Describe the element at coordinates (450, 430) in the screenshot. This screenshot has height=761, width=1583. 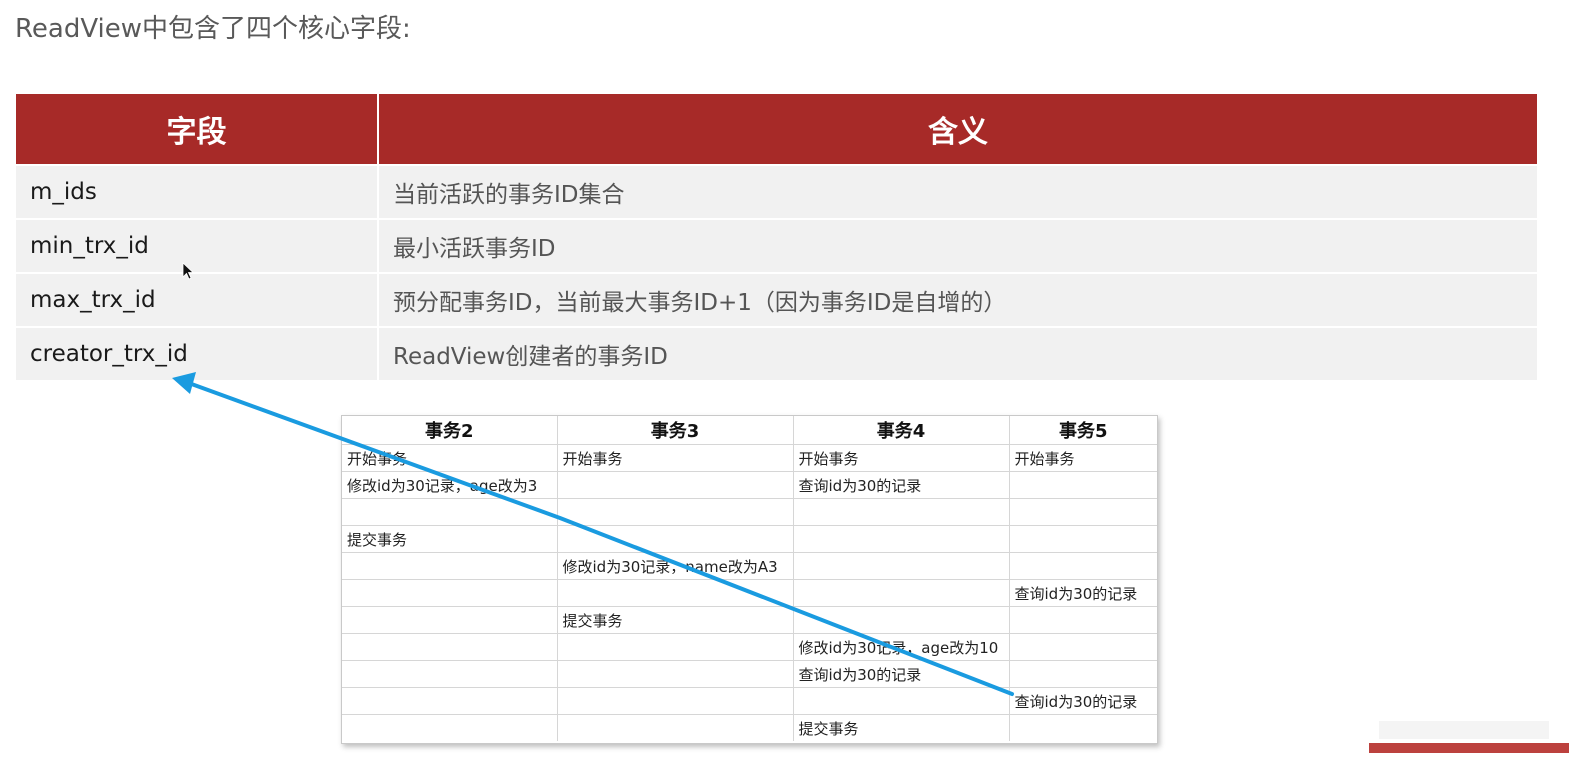
I see `header-tx2: 事务2` at that location.